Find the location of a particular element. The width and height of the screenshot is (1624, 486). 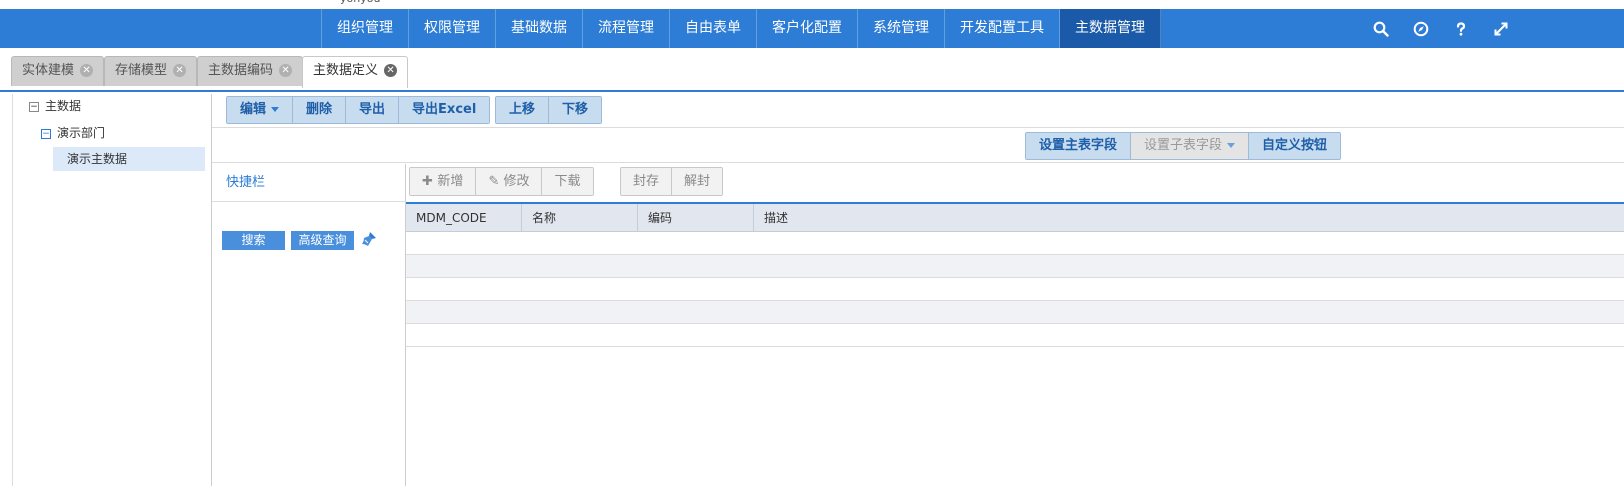

set-sub-fields-label: 设置子表字段 is located at coordinates (1183, 145).